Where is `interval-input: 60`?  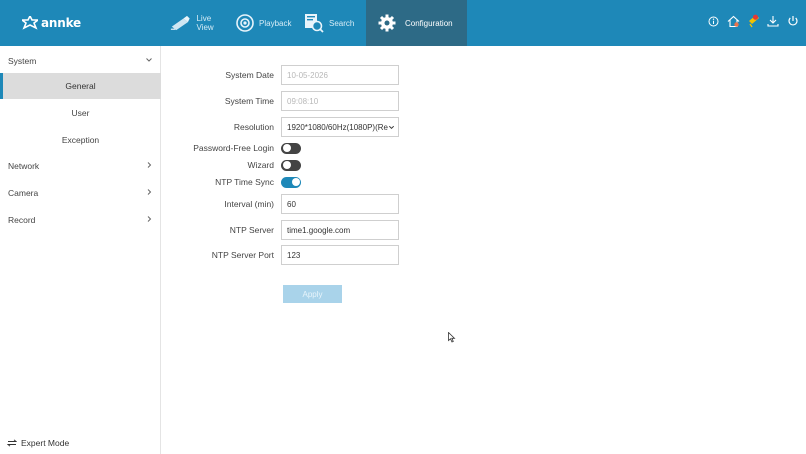
interval-input: 60 is located at coordinates (340, 204).